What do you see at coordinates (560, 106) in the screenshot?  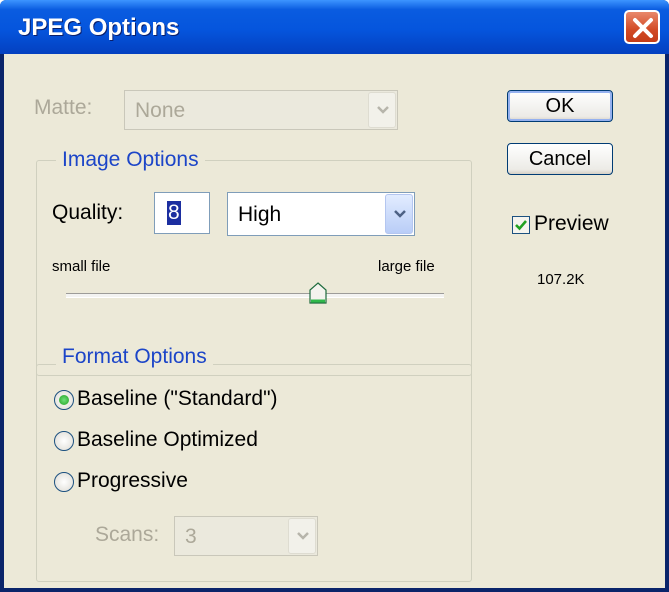 I see `ok-button: OK` at bounding box center [560, 106].